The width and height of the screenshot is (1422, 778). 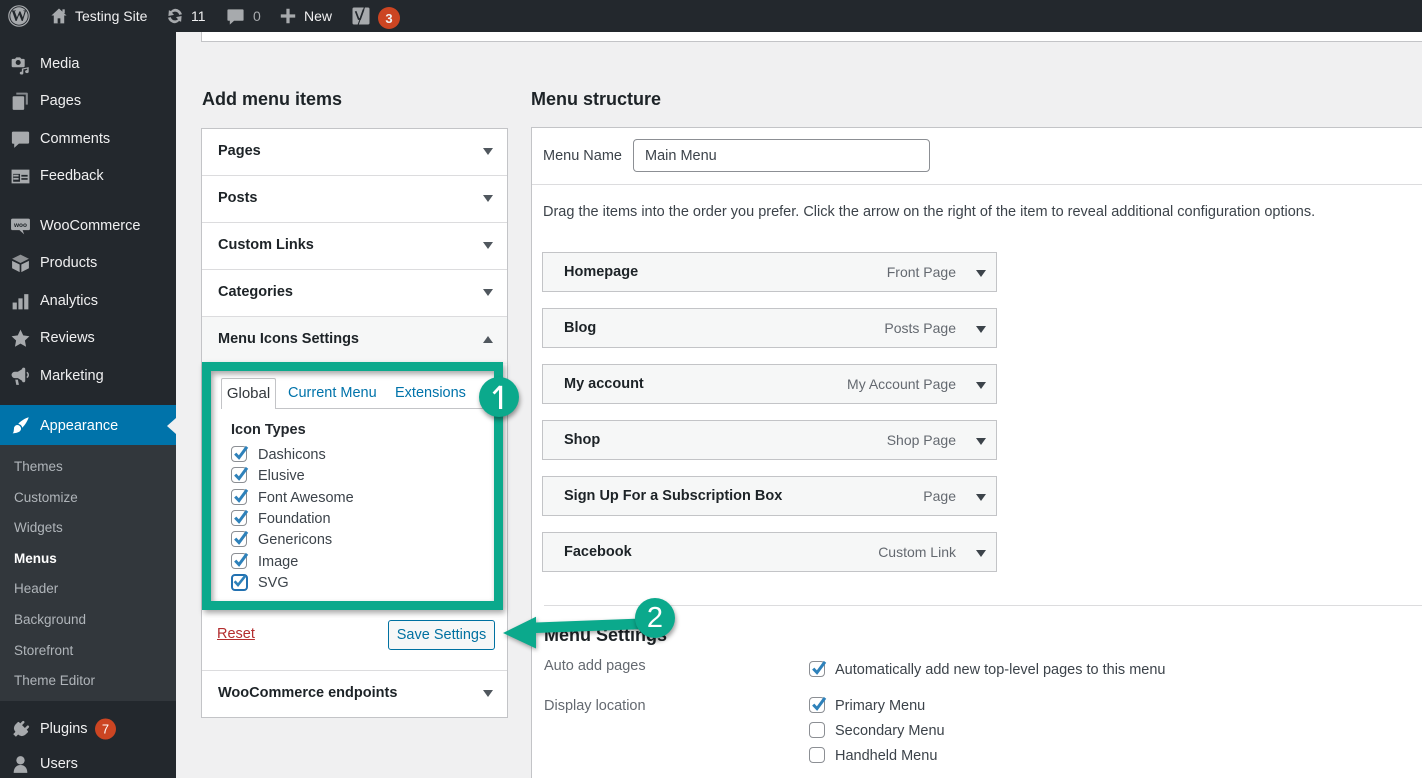 What do you see at coordinates (19, 16) in the screenshot?
I see `svg-text: W` at bounding box center [19, 16].